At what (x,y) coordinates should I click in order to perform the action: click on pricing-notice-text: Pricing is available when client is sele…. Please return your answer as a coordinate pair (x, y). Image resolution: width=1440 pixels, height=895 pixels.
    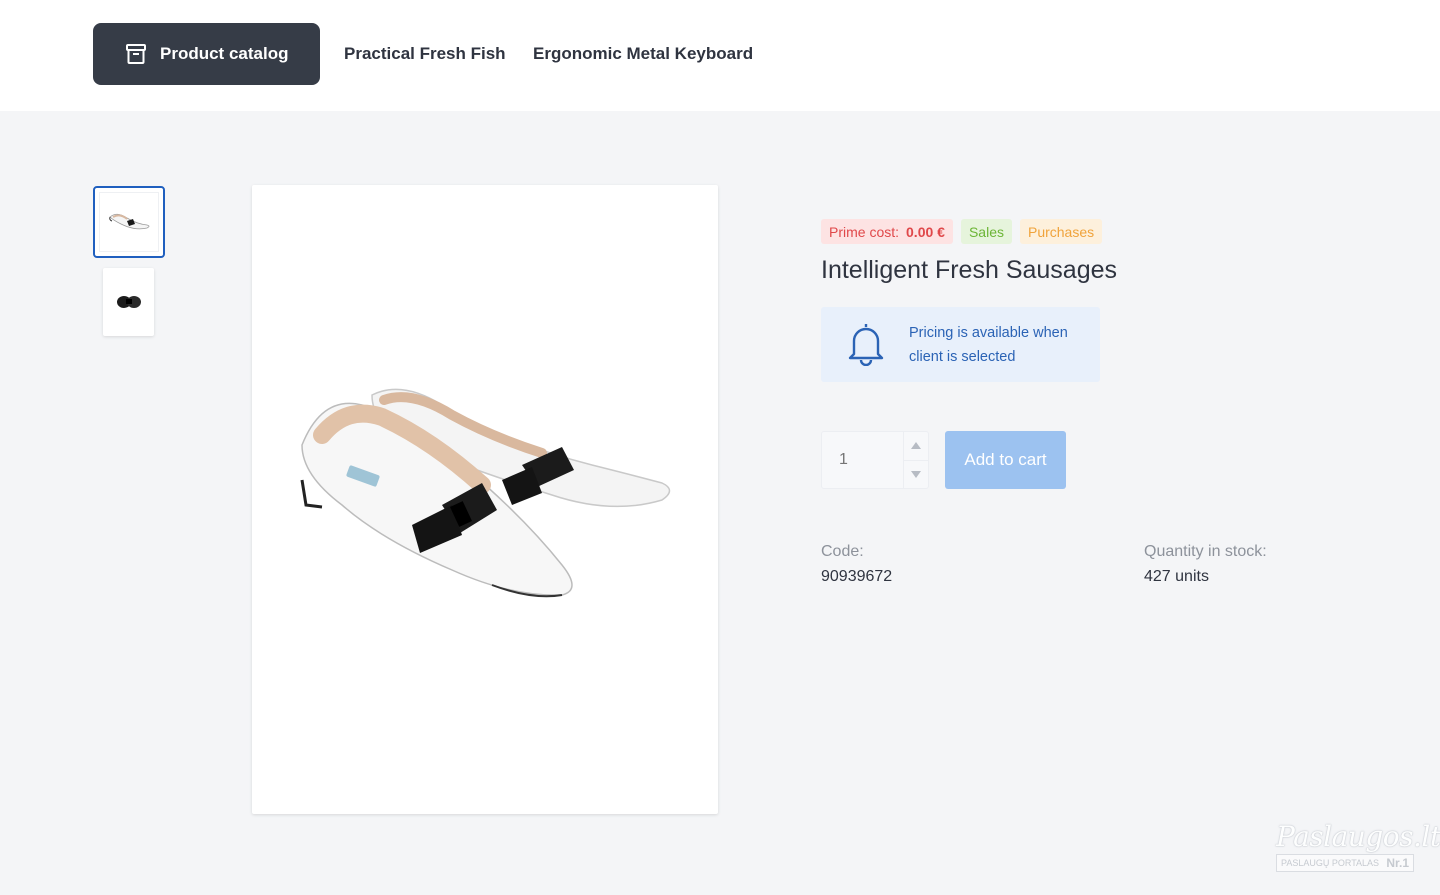
    Looking at the image, I should click on (988, 345).